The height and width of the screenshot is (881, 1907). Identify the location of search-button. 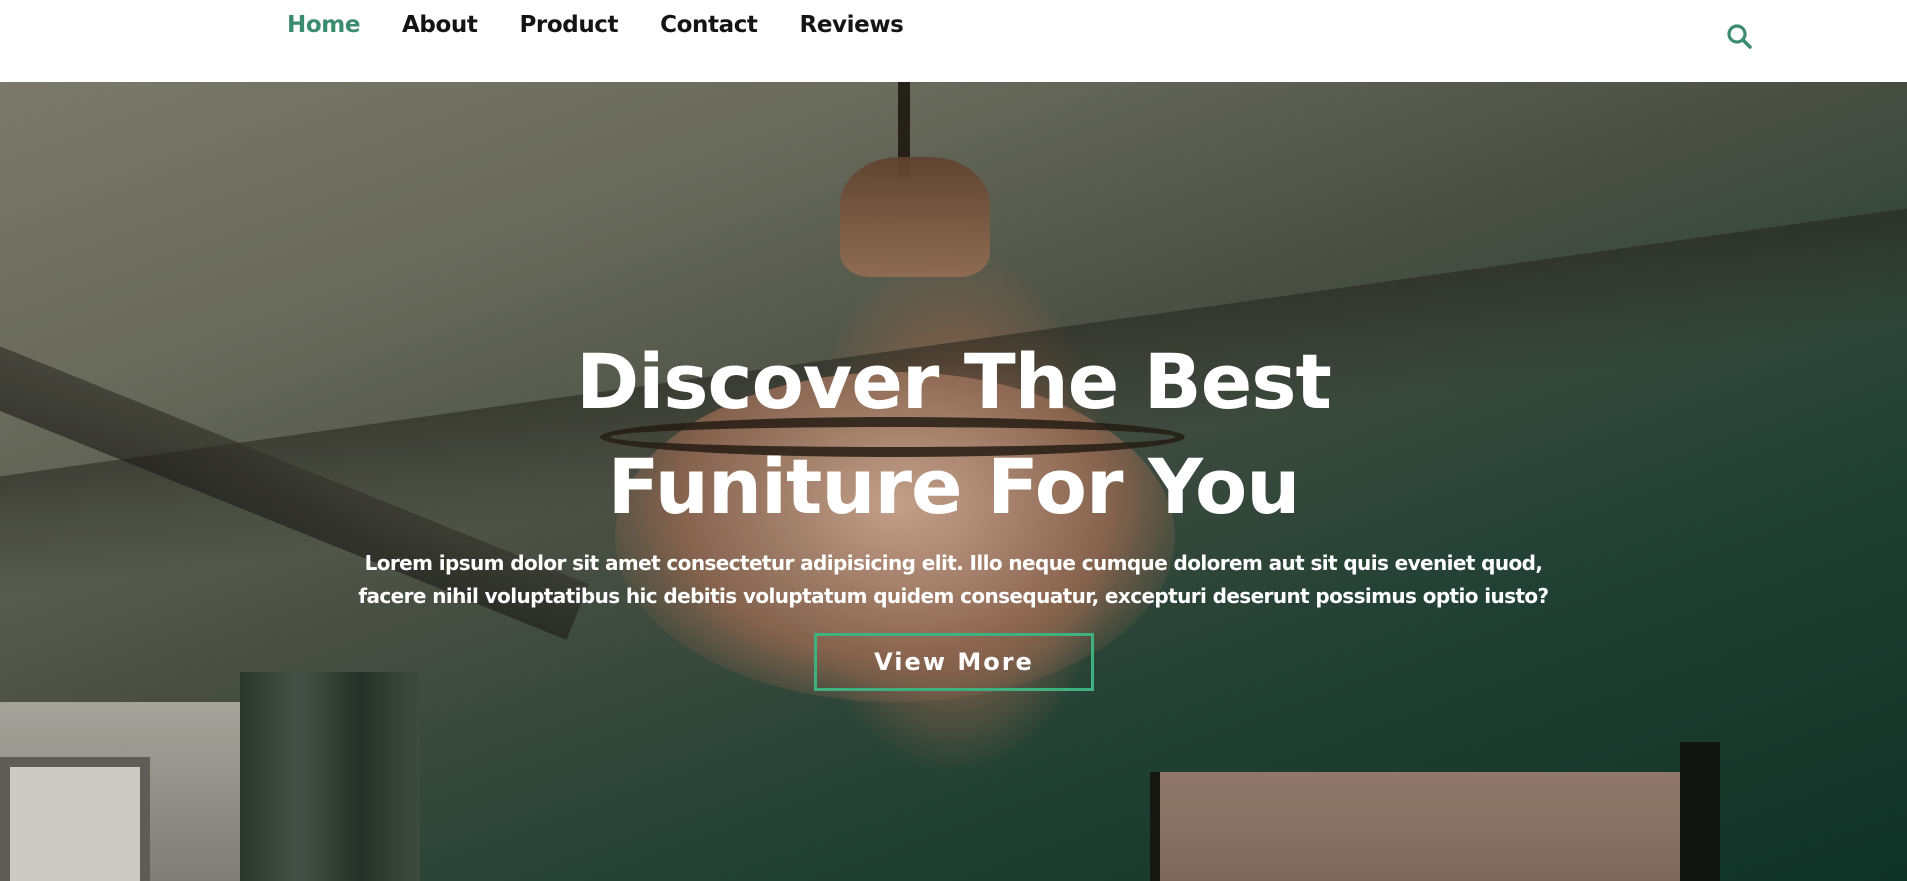
(1740, 37).